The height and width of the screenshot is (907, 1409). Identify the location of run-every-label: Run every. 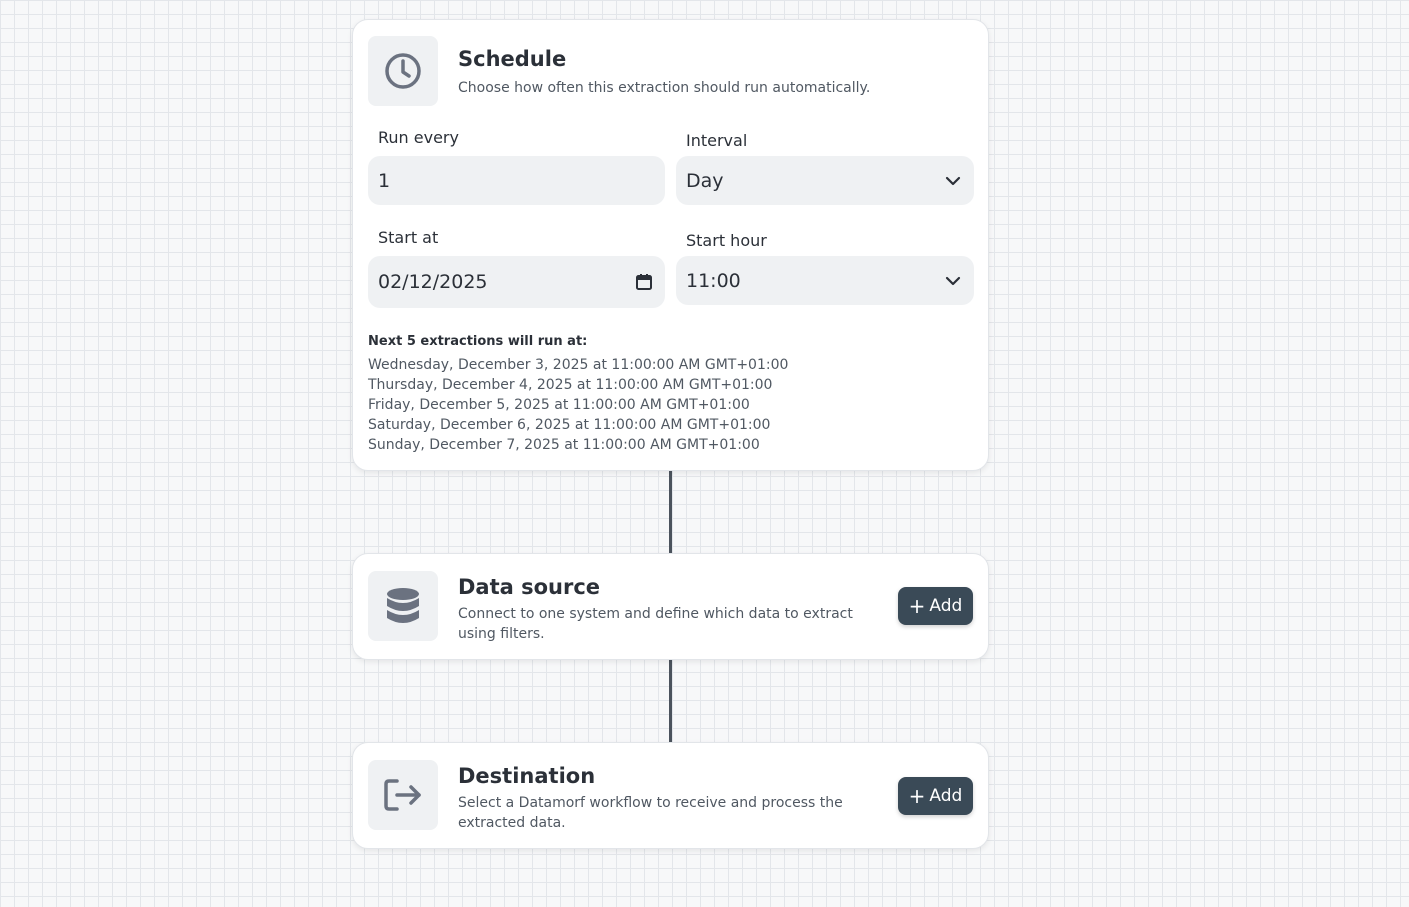
(418, 137).